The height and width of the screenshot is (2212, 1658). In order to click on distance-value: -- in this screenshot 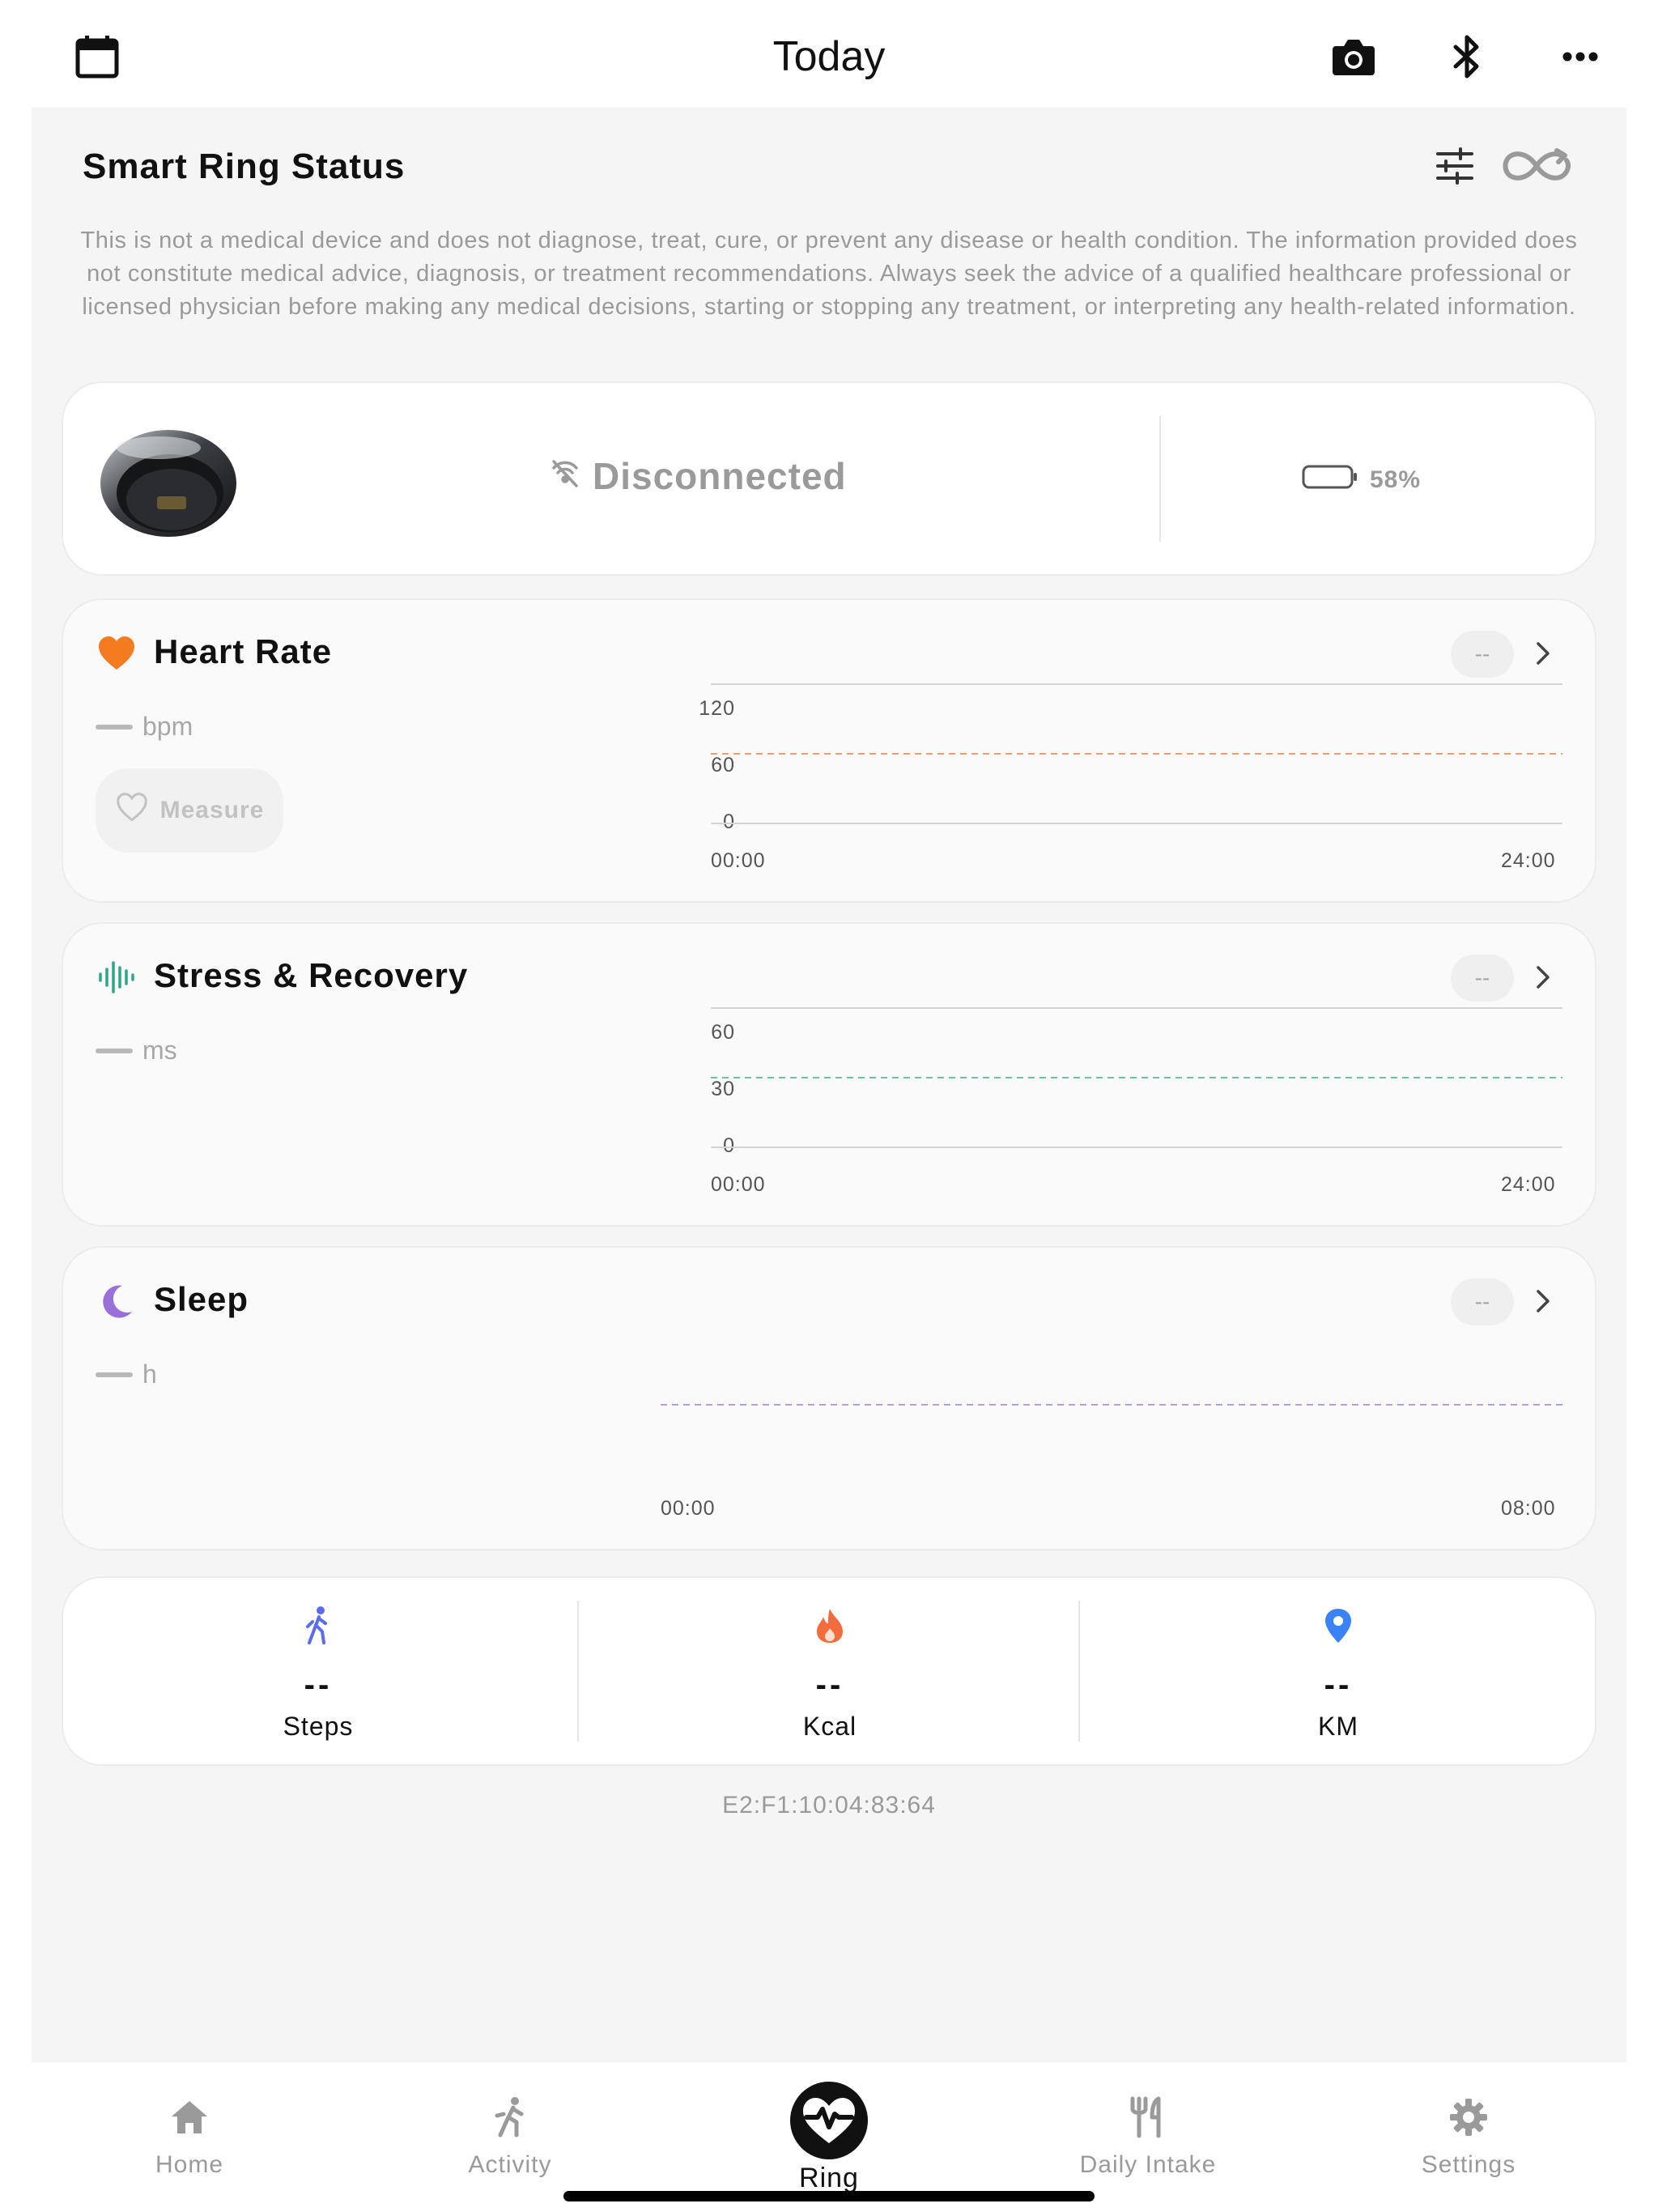, I will do `click(1338, 1685)`.